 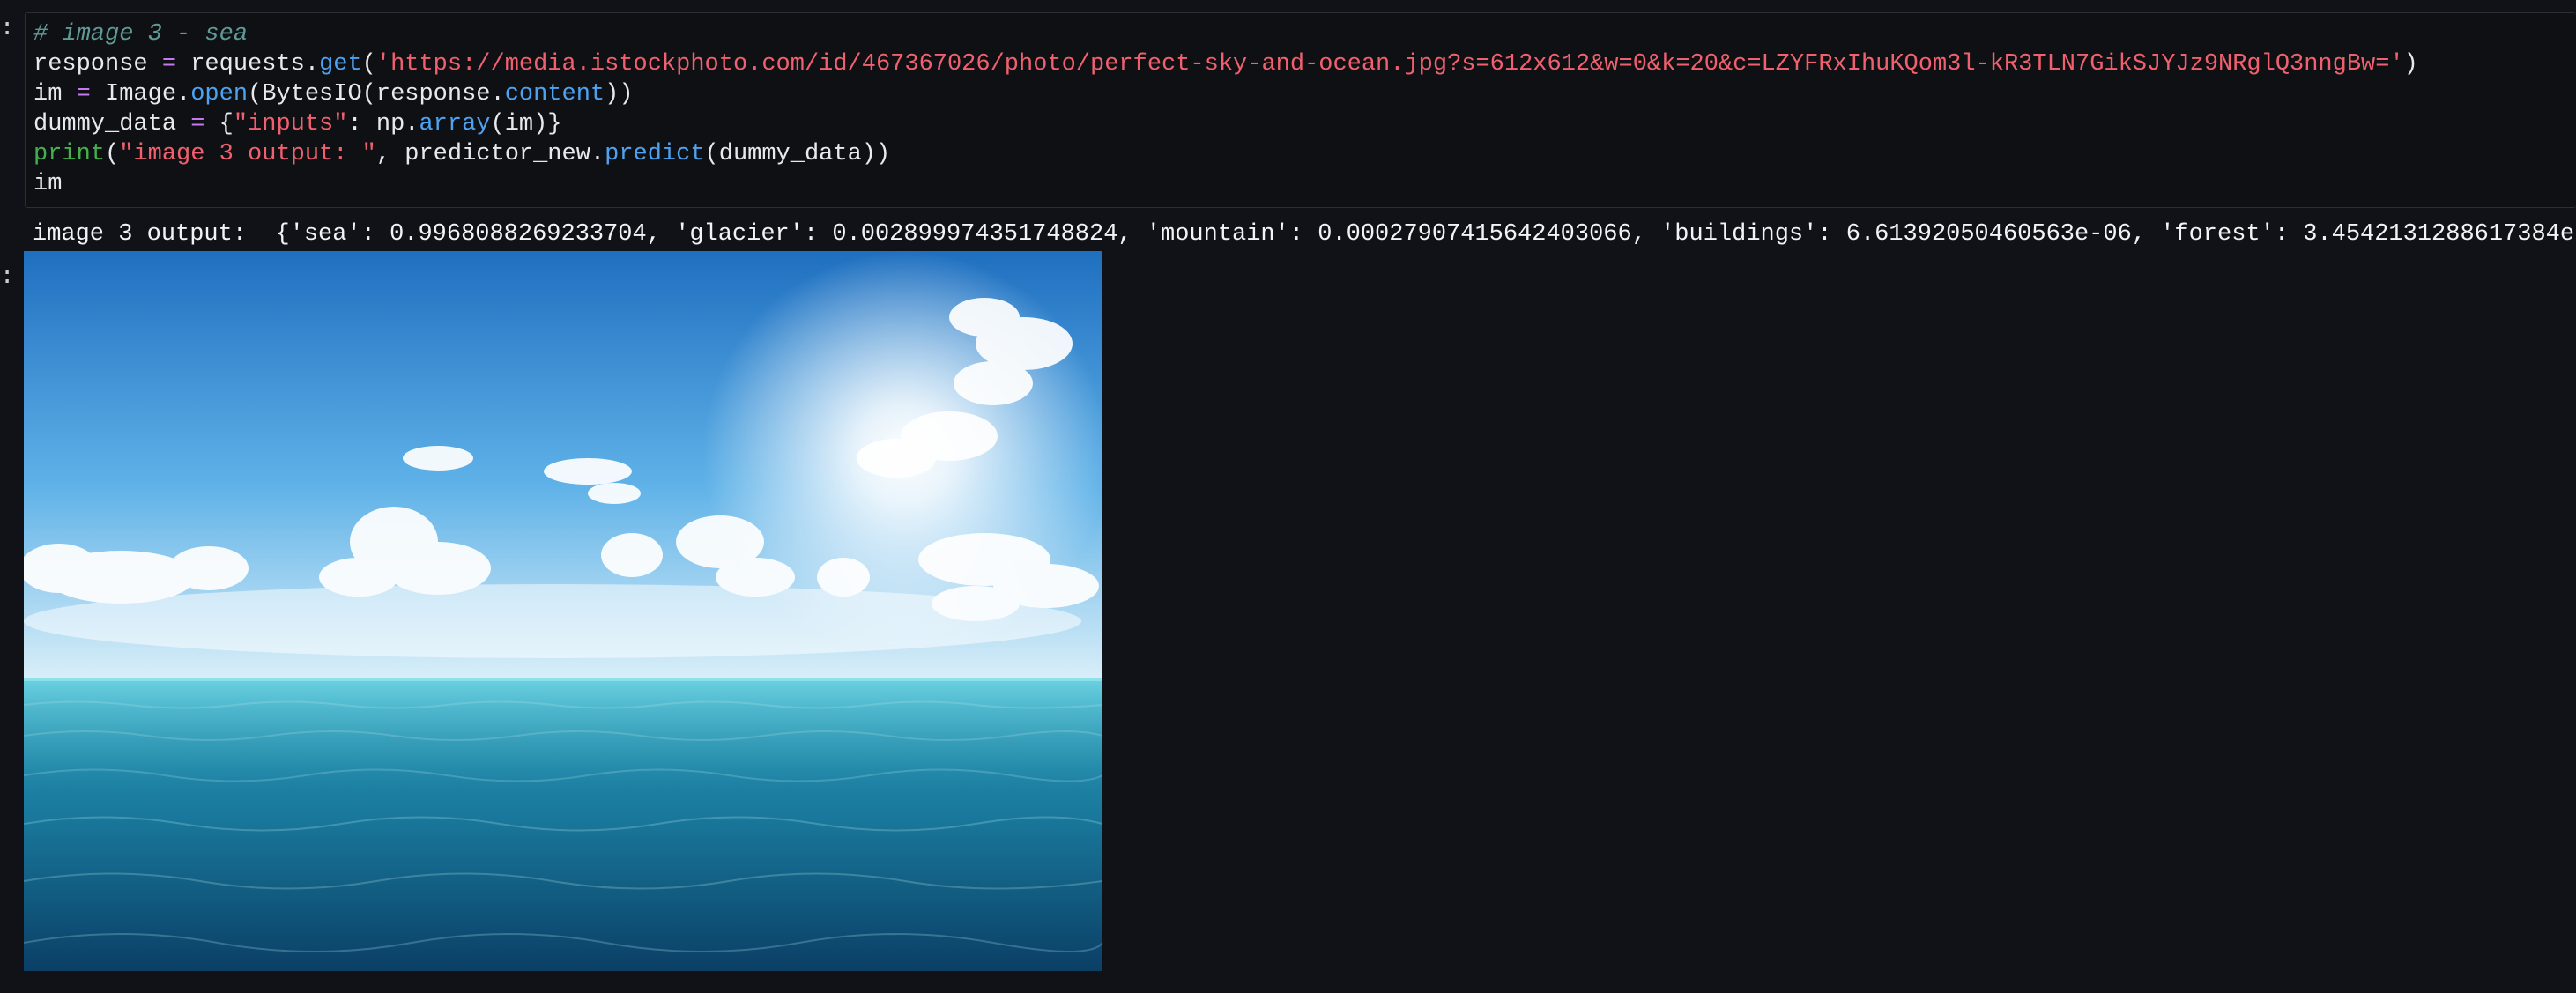 What do you see at coordinates (455, 124) in the screenshot?
I see `code-function: array` at bounding box center [455, 124].